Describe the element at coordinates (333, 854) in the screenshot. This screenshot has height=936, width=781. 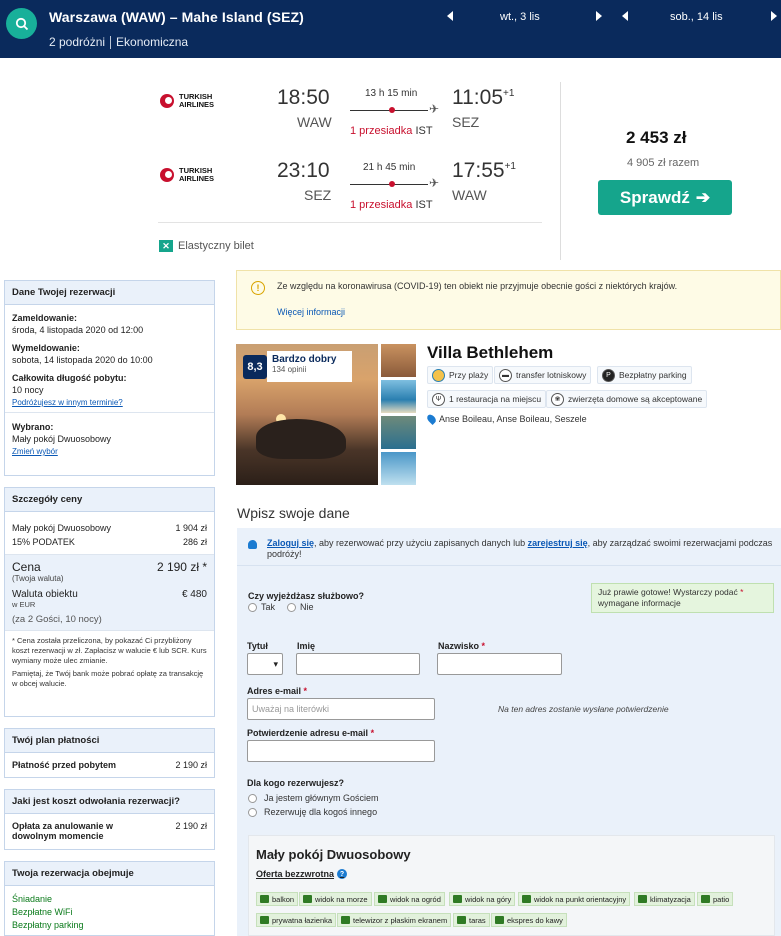
I see `room-title: Mały pokój Dwuosobowy` at that location.